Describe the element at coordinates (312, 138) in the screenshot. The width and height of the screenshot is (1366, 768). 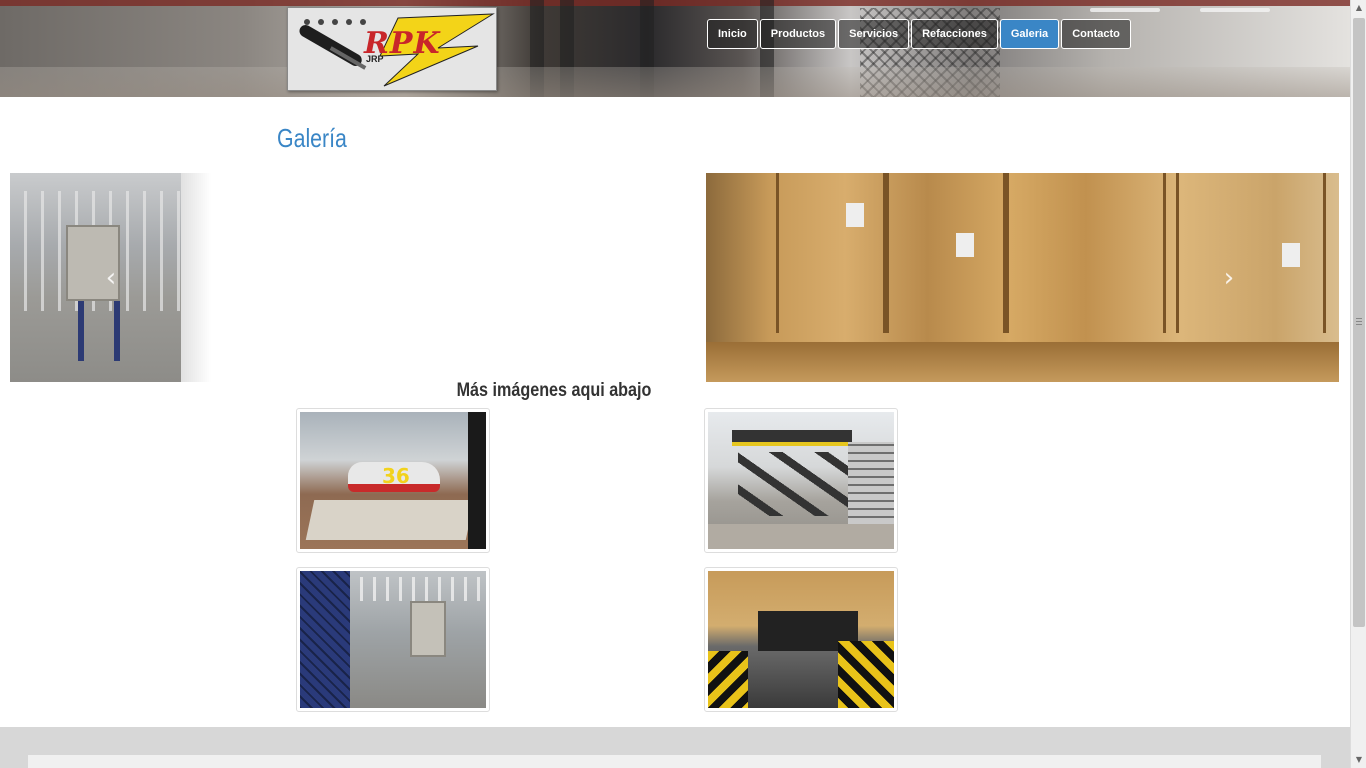
I see `page-title: Galería` at that location.